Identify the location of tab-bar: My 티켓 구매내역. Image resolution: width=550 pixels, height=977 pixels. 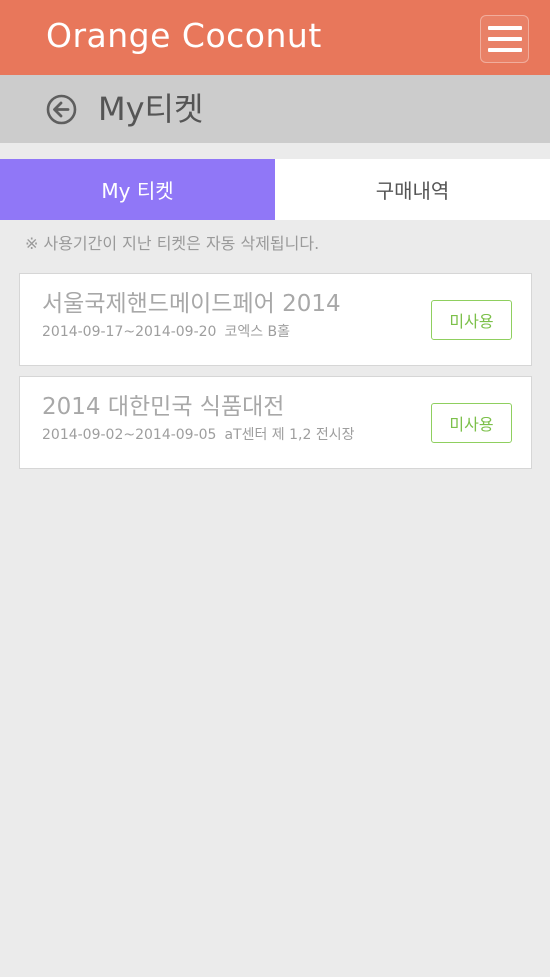
(275, 189).